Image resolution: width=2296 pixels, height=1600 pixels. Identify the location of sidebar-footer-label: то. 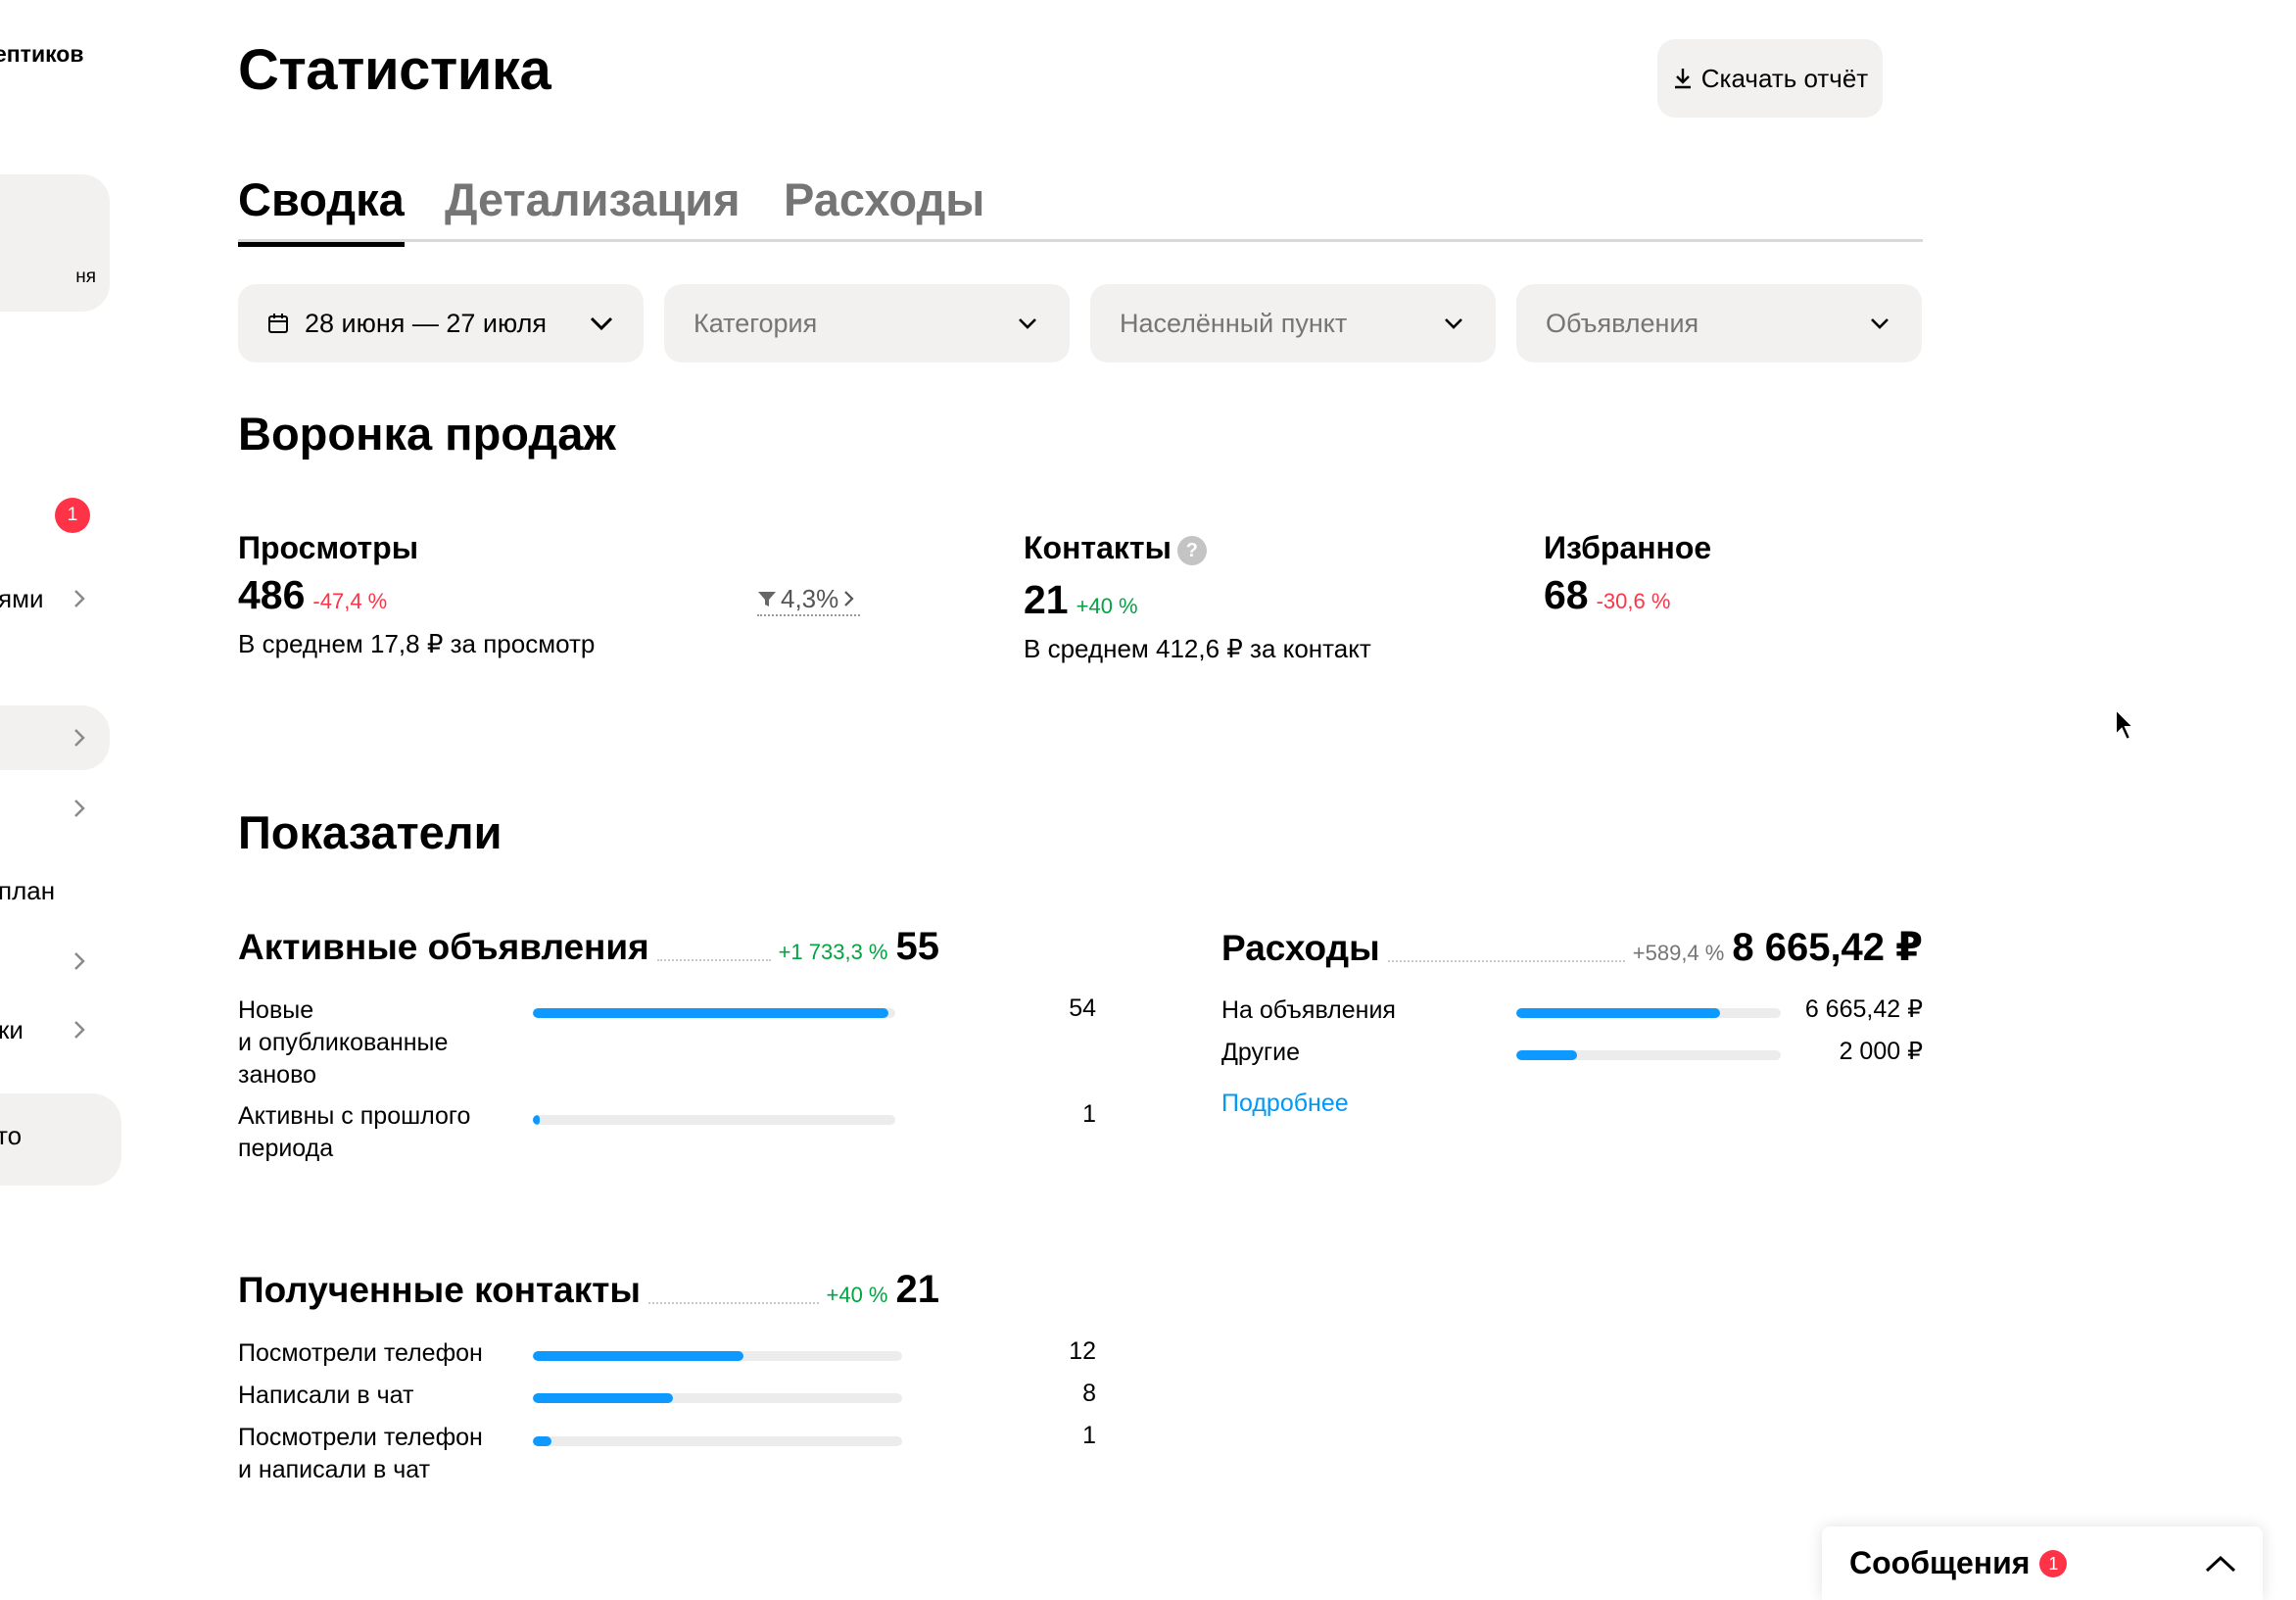
(12, 1135).